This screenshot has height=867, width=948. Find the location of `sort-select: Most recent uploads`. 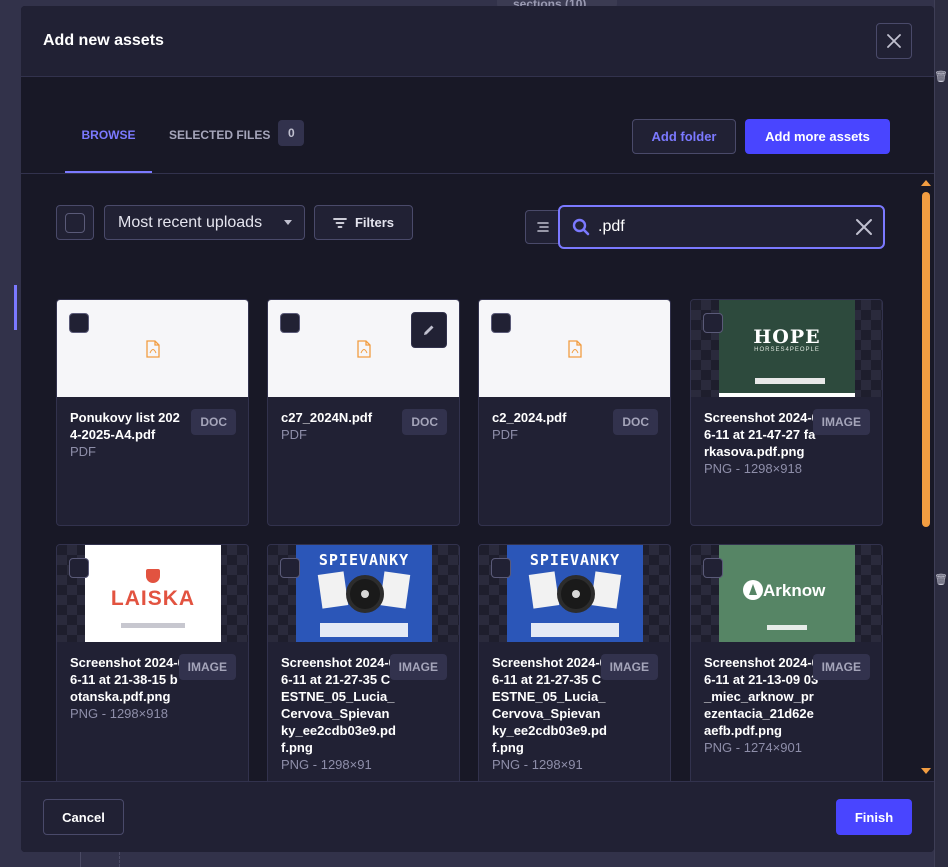

sort-select: Most recent uploads is located at coordinates (204, 222).